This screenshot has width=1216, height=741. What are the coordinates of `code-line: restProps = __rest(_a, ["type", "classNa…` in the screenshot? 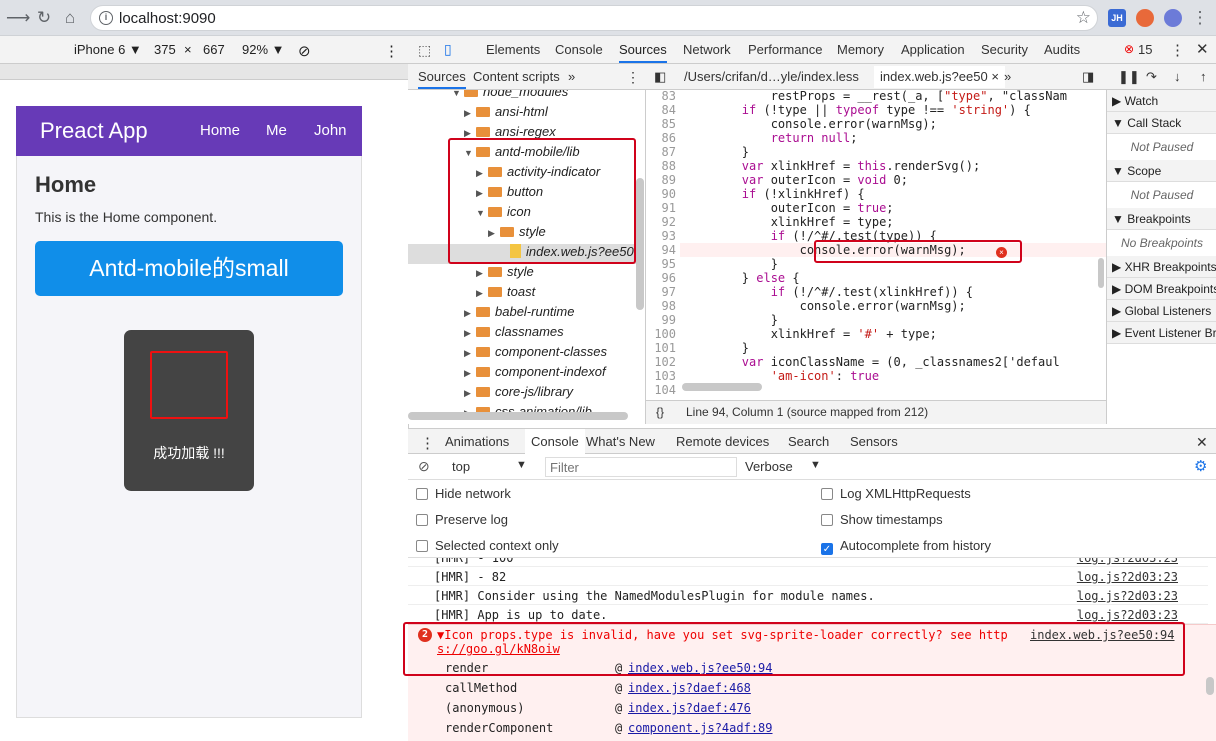 It's located at (875, 96).